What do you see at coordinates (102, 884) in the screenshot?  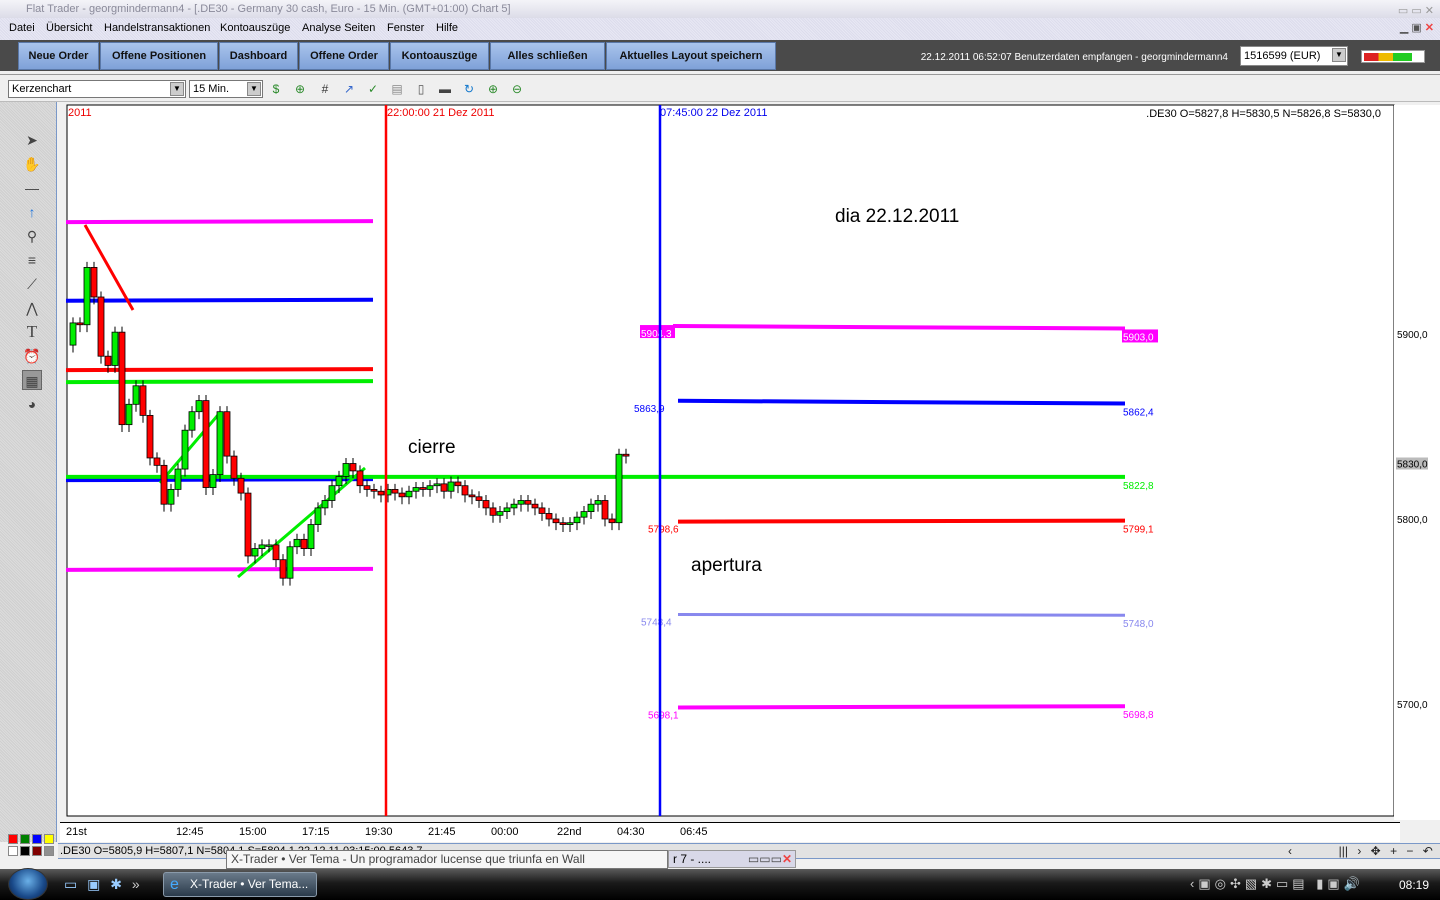 I see `quick-launch-icons: ▭ ▣ ✱ »` at bounding box center [102, 884].